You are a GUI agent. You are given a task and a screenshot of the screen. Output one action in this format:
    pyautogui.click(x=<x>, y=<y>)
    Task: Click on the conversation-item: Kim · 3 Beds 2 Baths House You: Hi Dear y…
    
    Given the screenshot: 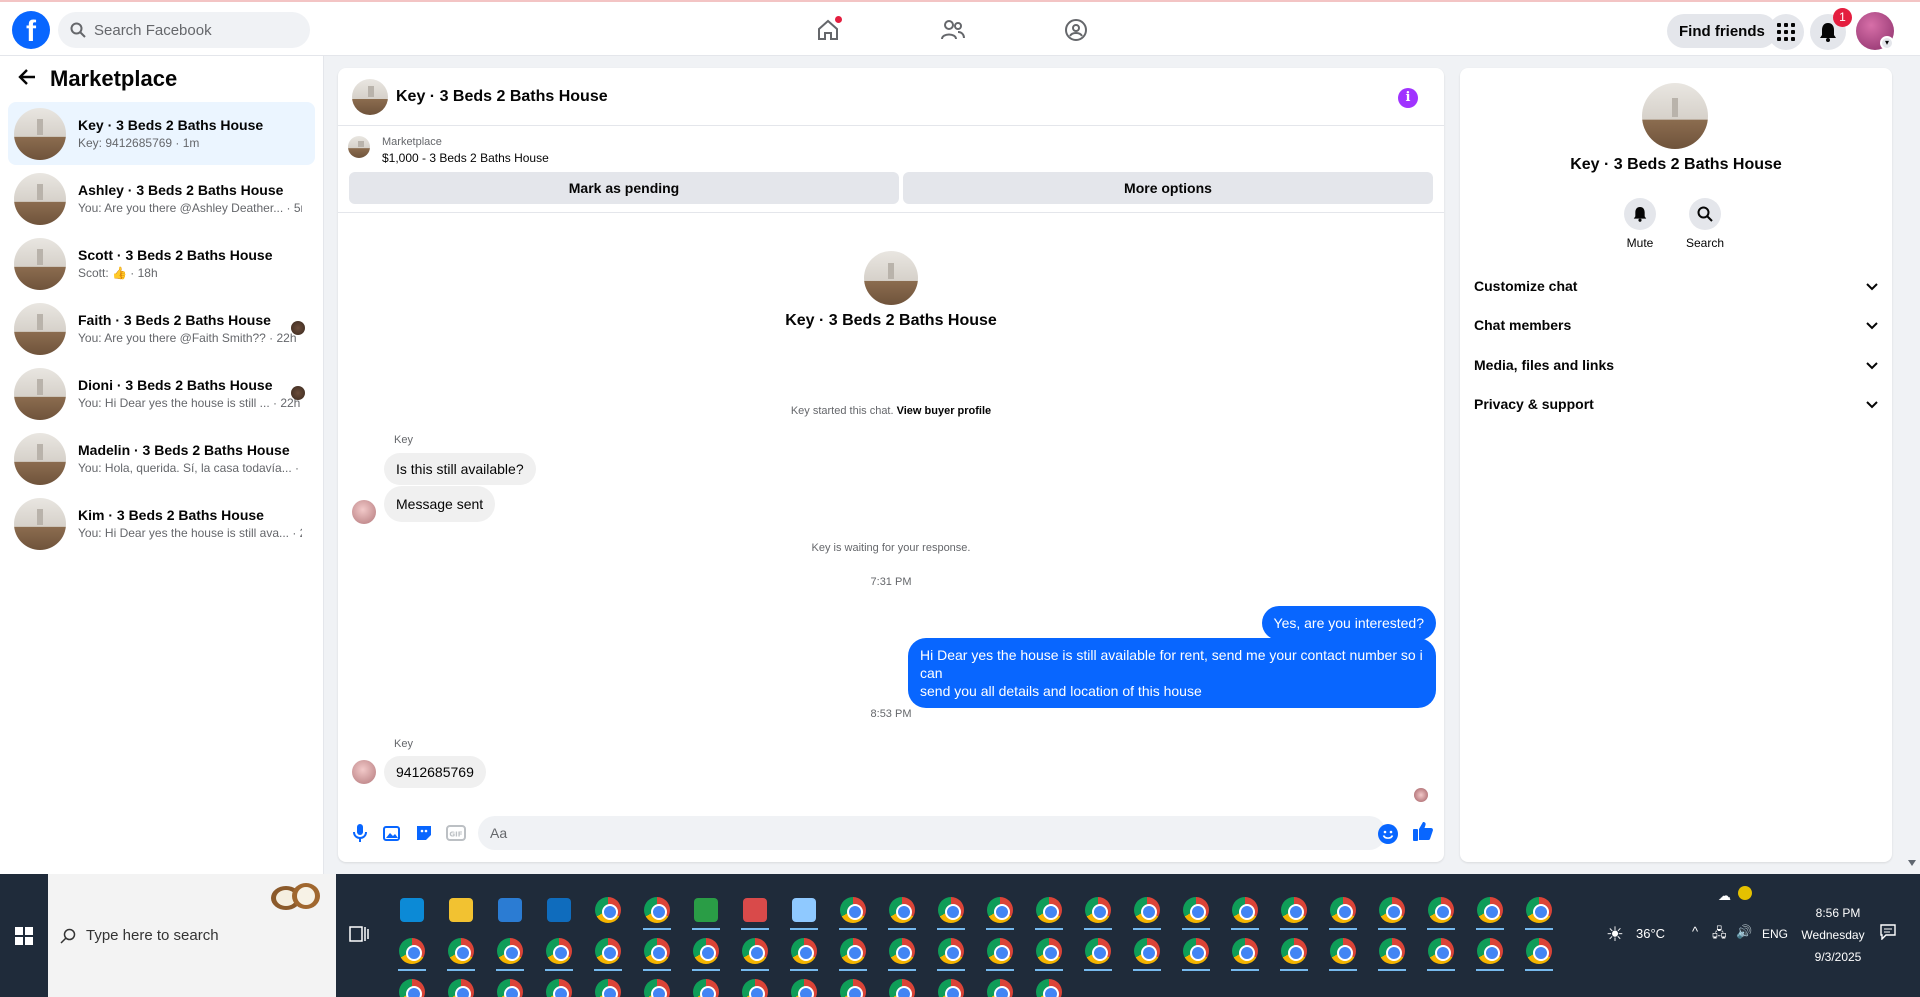 What is the action you would take?
    pyautogui.click(x=161, y=523)
    